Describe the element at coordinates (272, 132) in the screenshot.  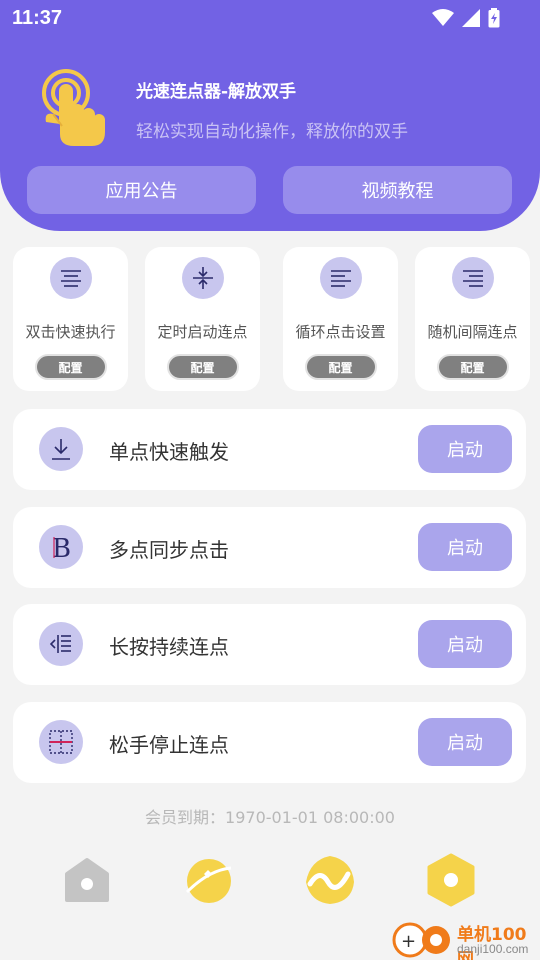
I see `app-subtitle: 轻松实现自动化操作，释放你的双手` at that location.